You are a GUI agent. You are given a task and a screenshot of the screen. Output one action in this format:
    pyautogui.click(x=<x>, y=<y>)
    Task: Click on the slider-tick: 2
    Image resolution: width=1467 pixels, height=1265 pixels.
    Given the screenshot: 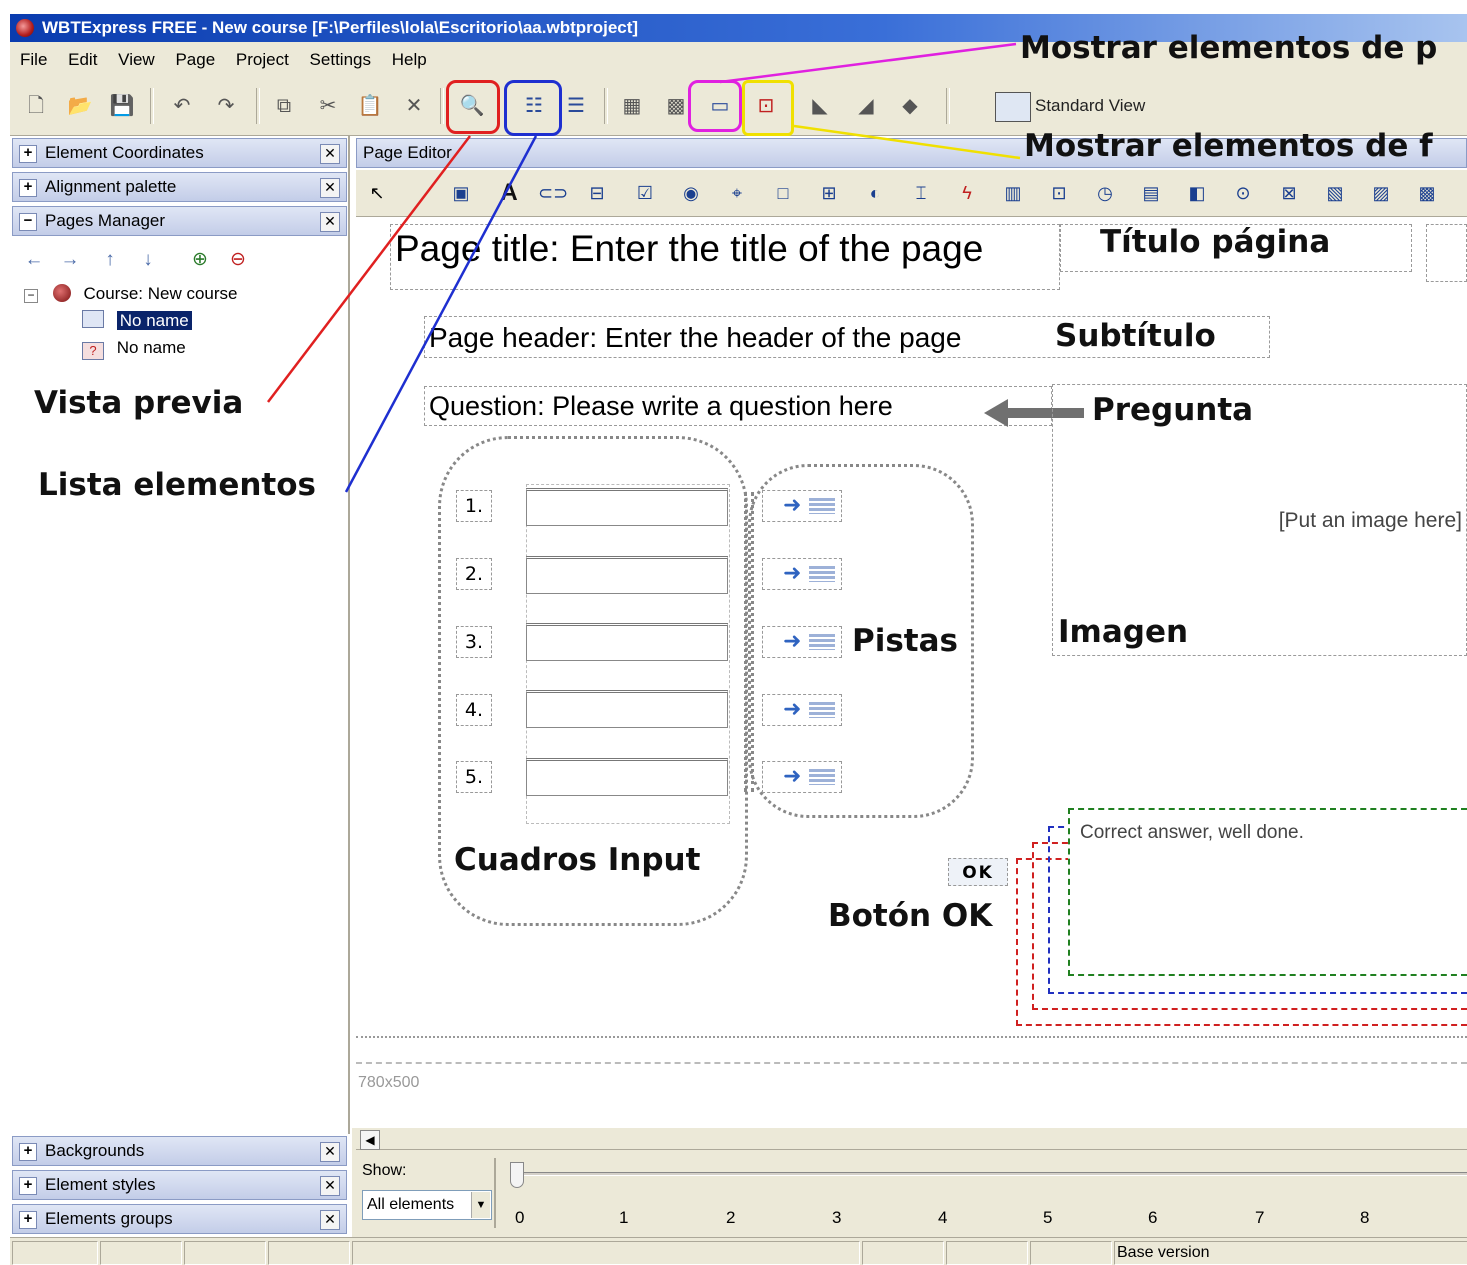 What is the action you would take?
    pyautogui.click(x=731, y=1217)
    